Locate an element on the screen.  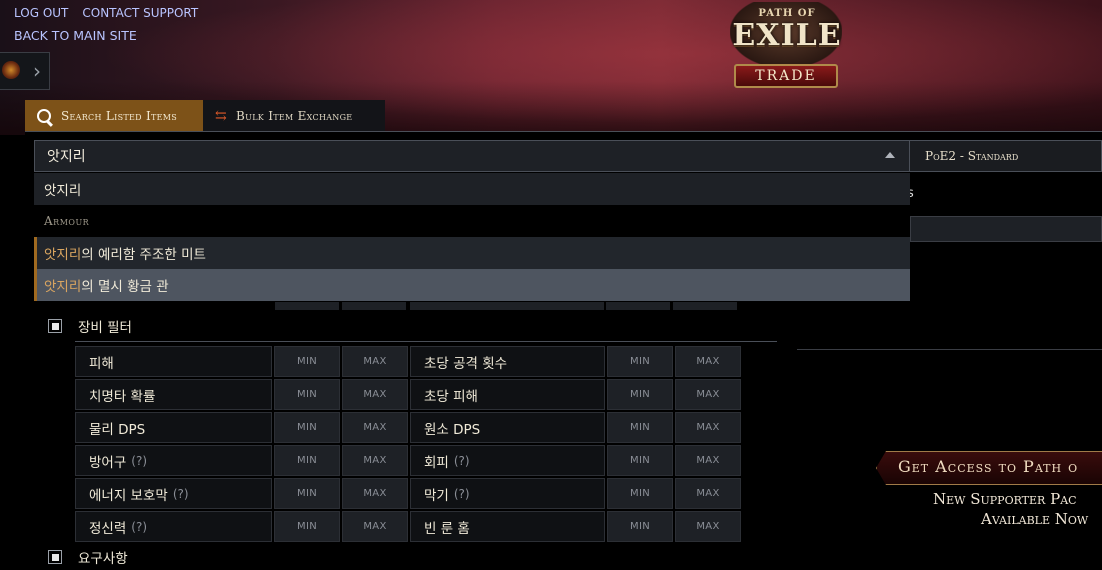
trade-tabs: Search Listed Items ⇆ Bulk Item Exchange is located at coordinates (205, 116).